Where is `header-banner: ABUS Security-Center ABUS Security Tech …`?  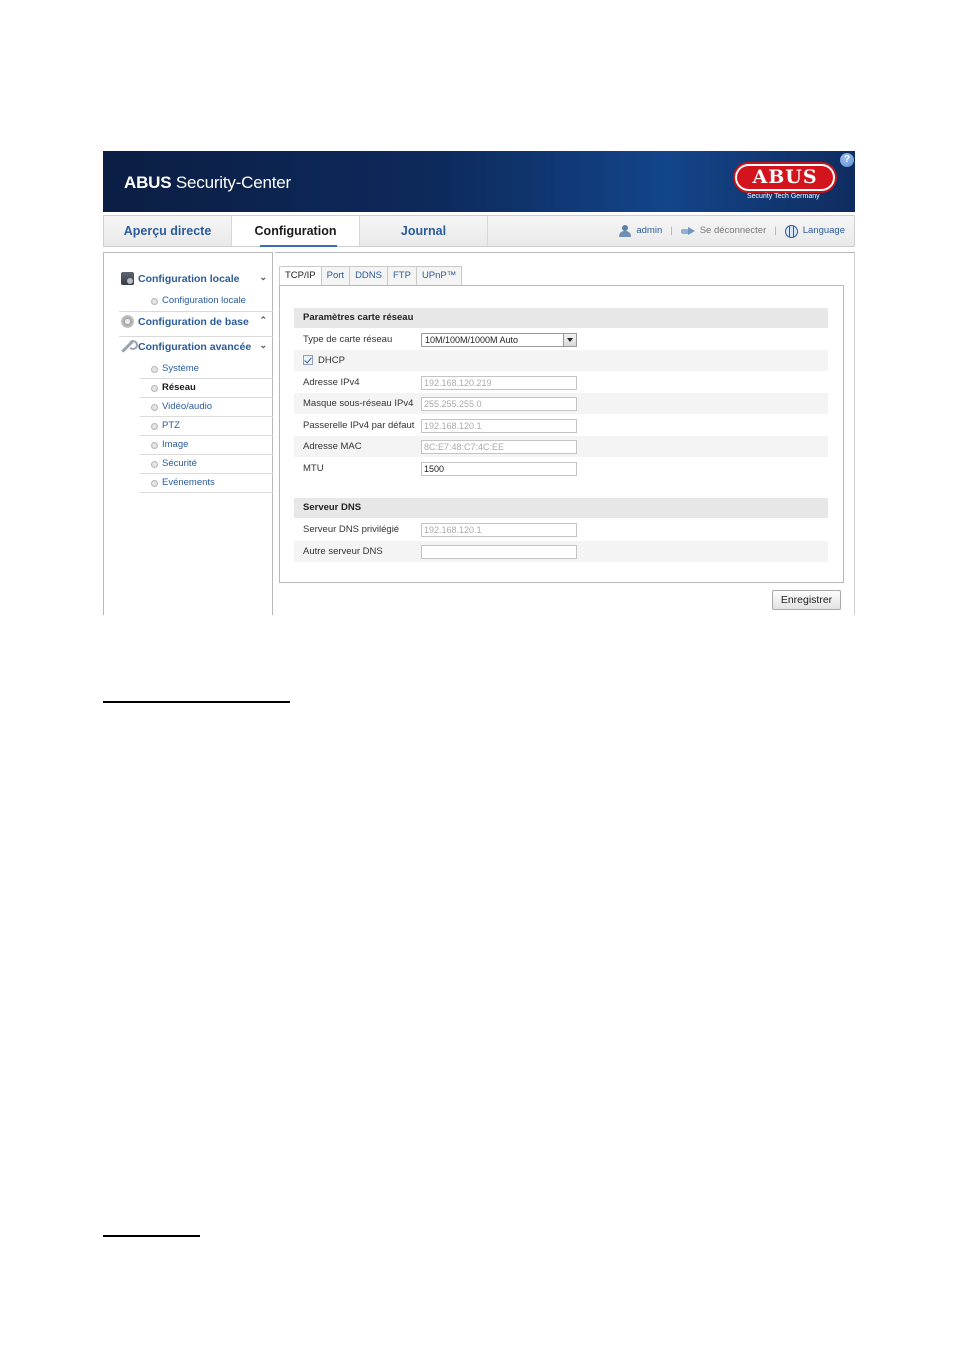 header-banner: ABUS Security-Center ABUS Security Tech … is located at coordinates (479, 181).